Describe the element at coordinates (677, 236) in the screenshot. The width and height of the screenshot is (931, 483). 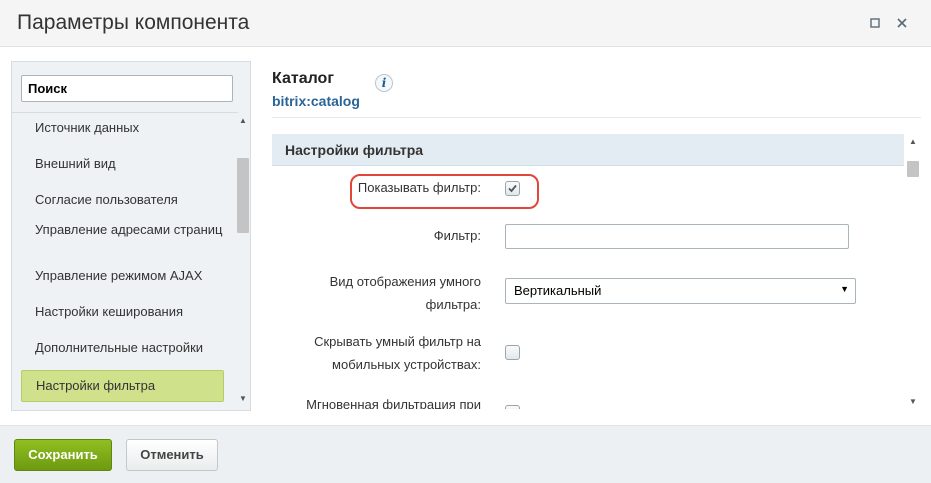
I see `filter-input` at that location.